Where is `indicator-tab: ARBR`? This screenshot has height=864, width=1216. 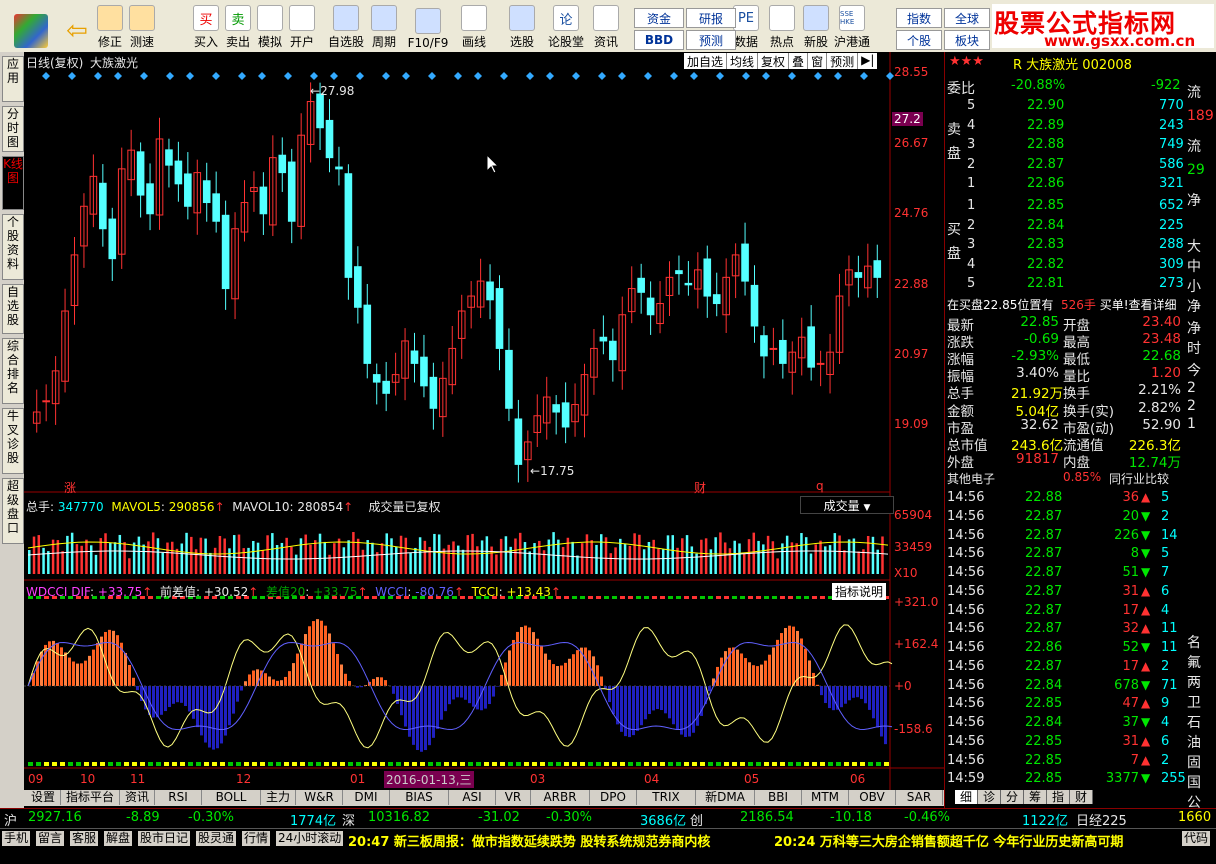 indicator-tab: ARBR is located at coordinates (560, 797).